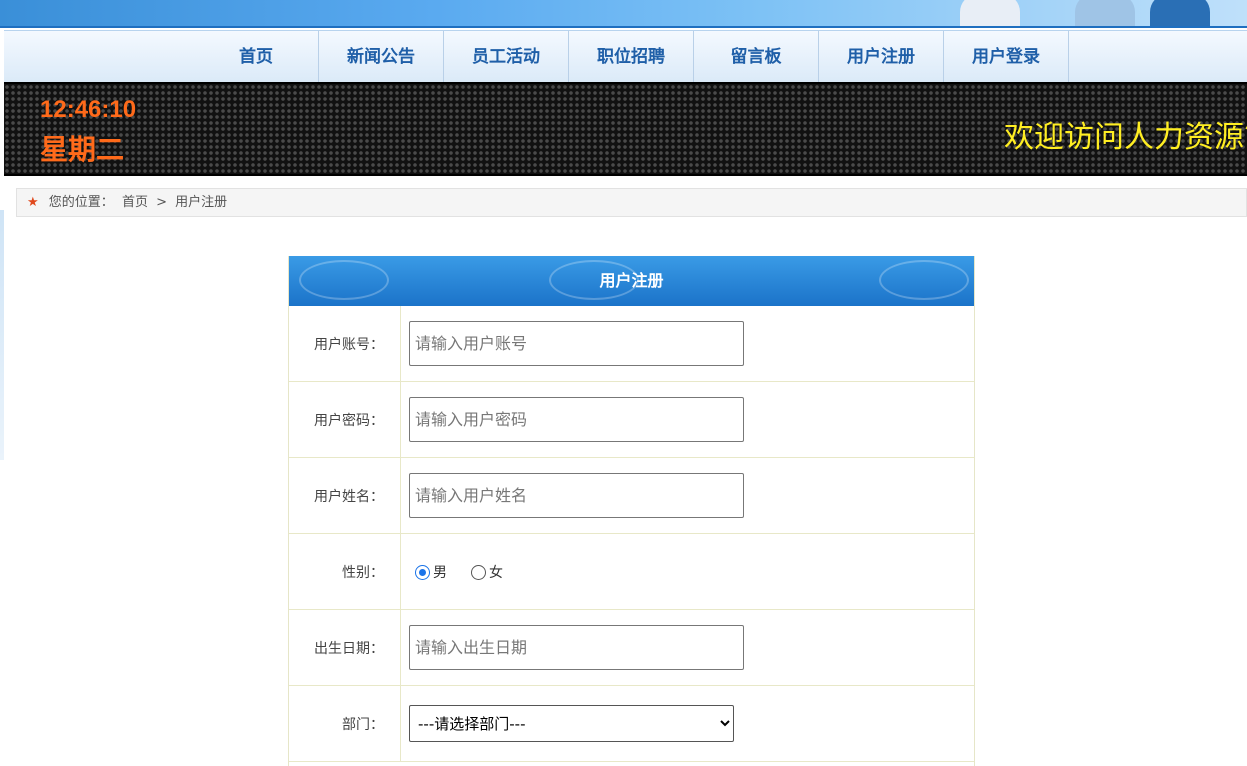 The height and width of the screenshot is (766, 1247). I want to click on form-row-department: 部门： ---请选择部门---, so click(631, 724).